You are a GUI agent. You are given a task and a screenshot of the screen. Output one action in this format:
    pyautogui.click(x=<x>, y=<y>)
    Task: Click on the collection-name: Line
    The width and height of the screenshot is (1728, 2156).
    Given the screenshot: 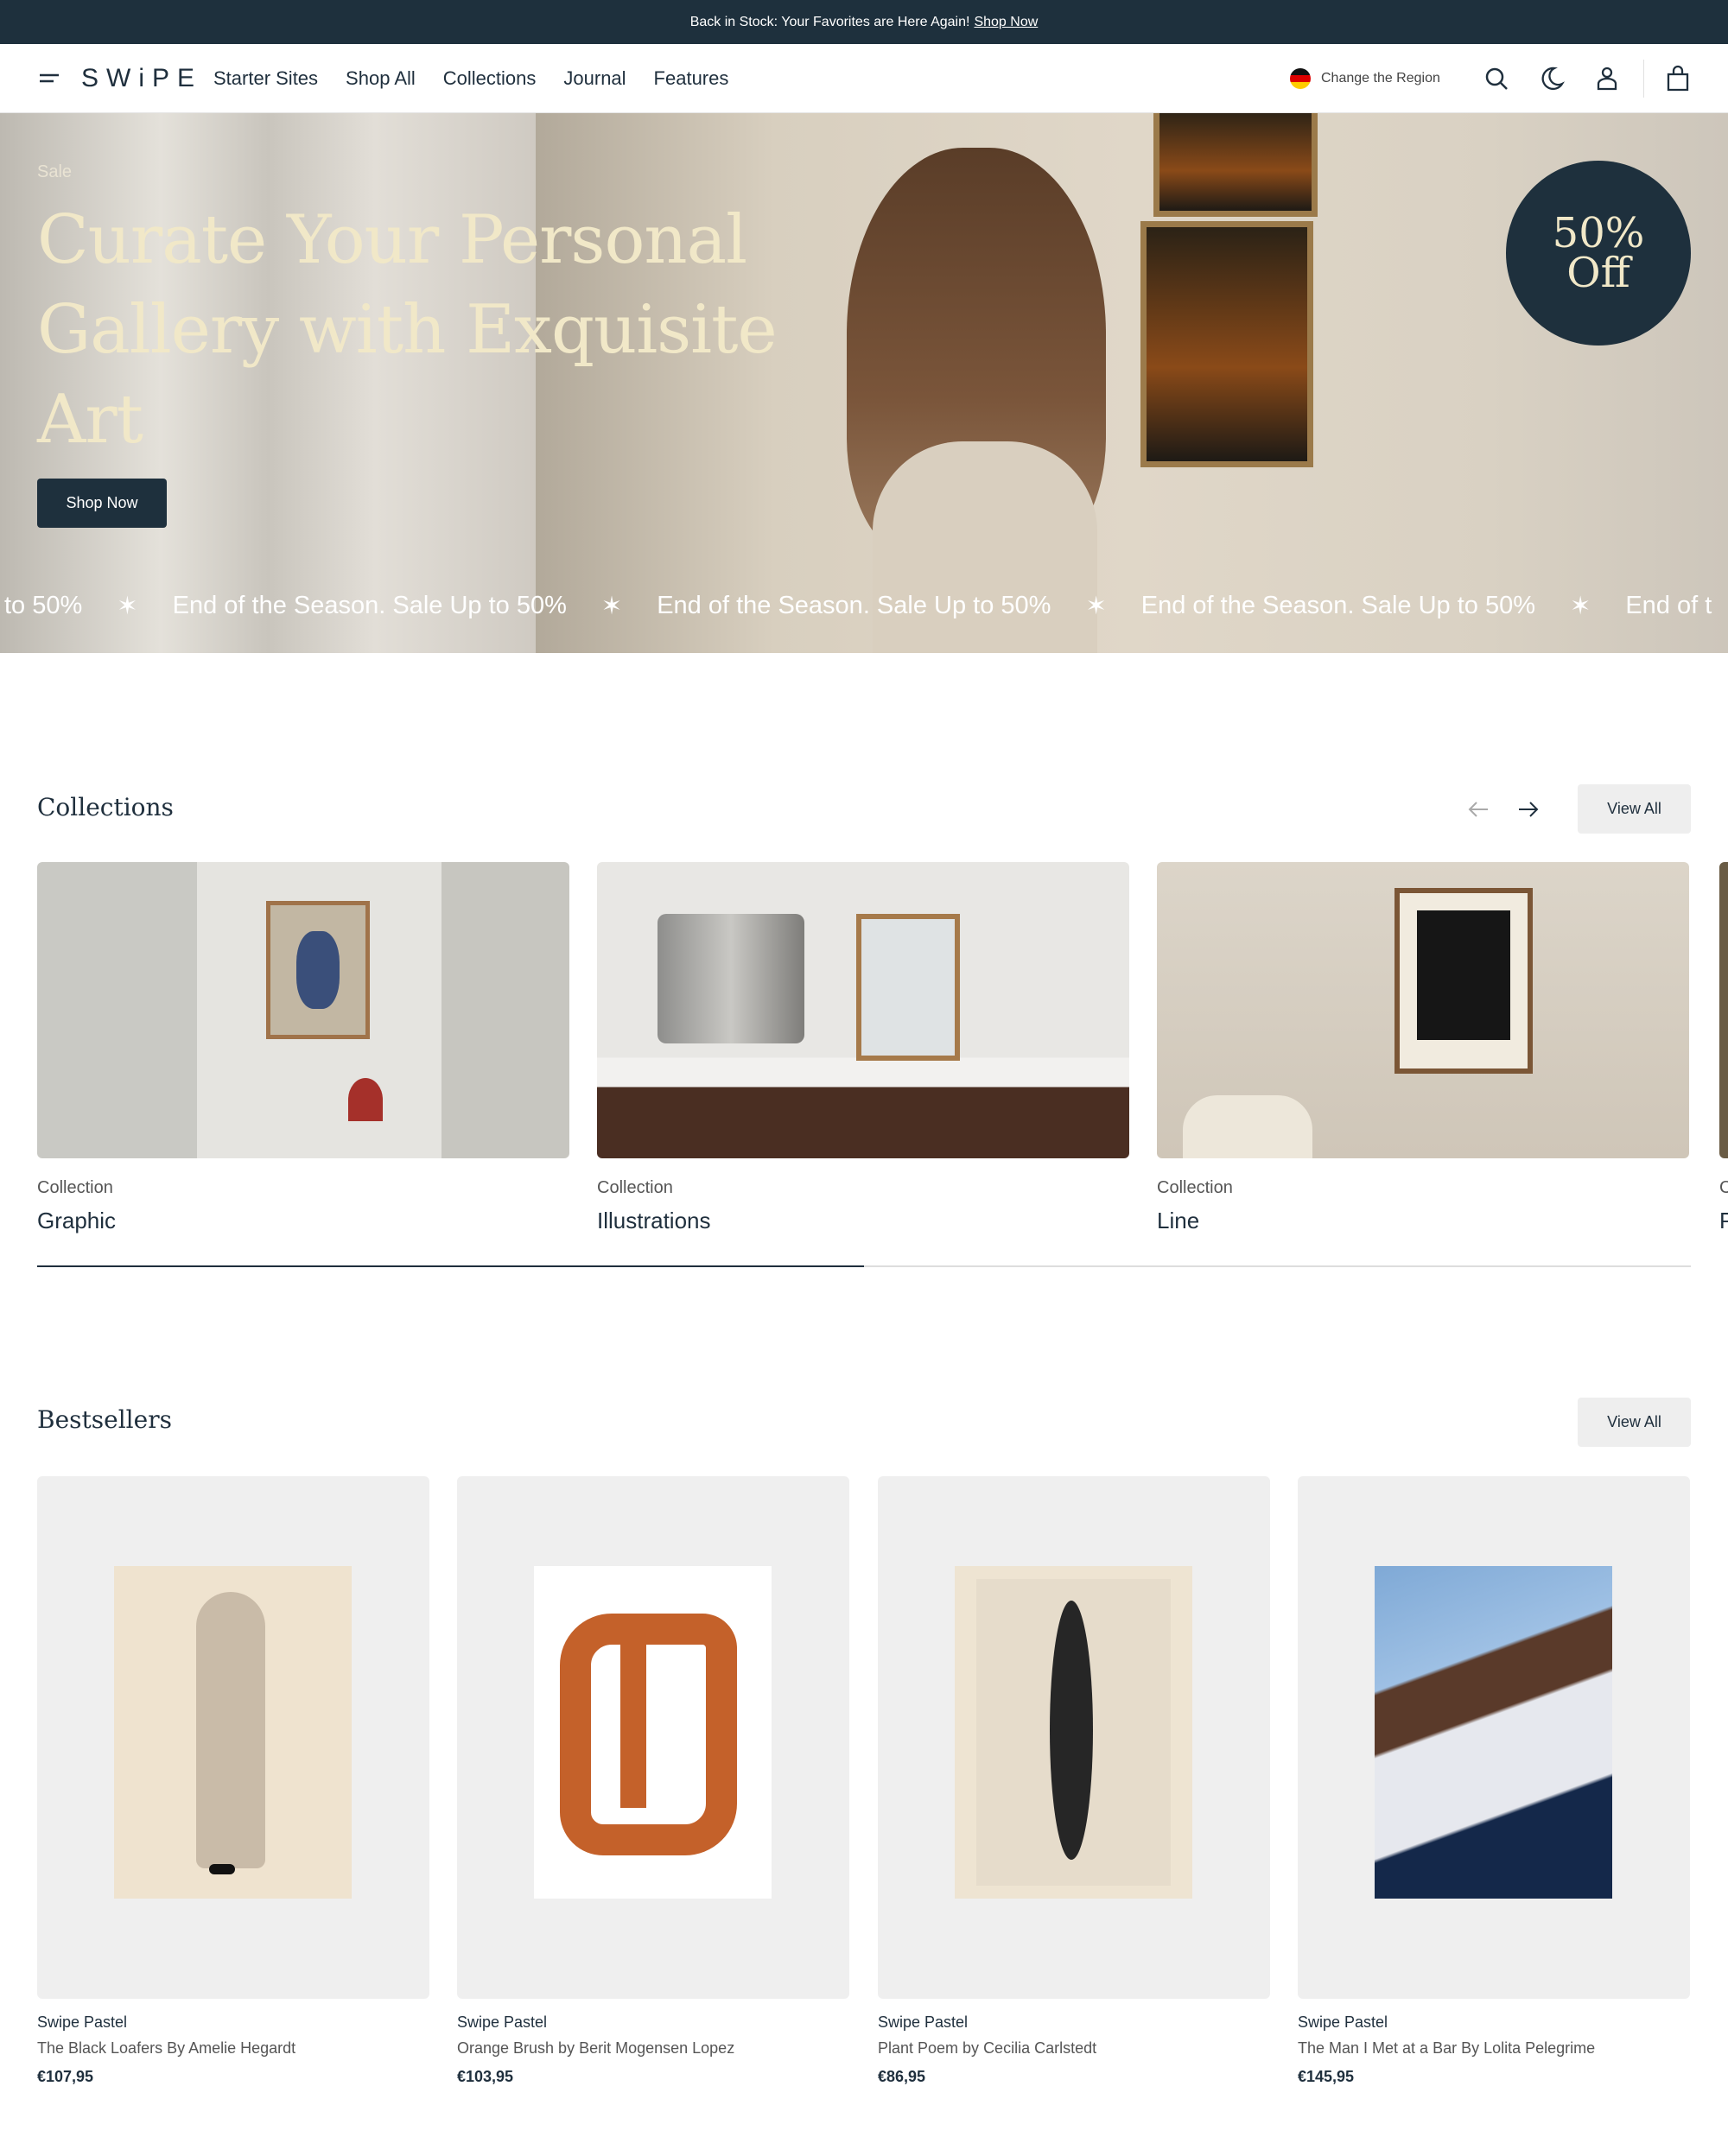 What is the action you would take?
    pyautogui.click(x=1178, y=1221)
    